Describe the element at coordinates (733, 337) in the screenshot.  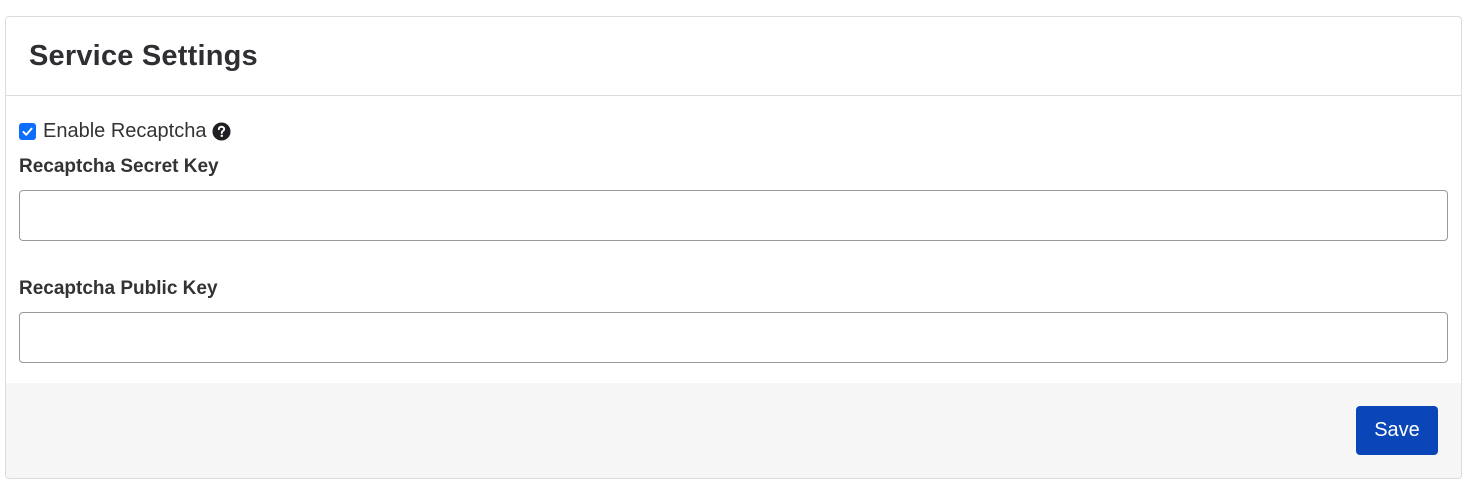
I see `public-key-input` at that location.